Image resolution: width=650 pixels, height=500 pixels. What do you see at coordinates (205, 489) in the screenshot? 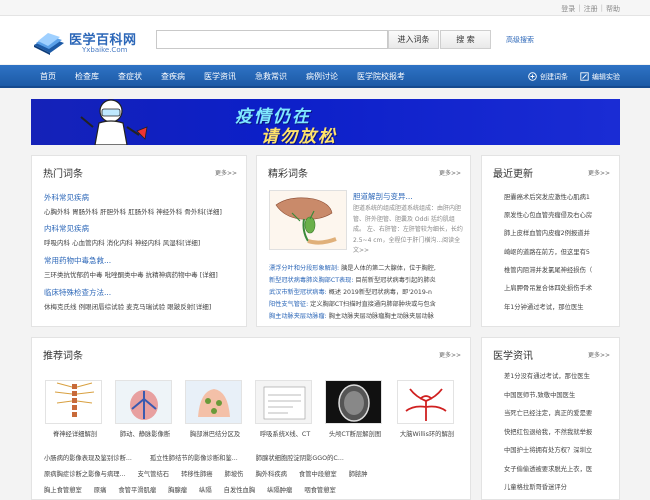
I see `tag-link: 纵隔` at bounding box center [205, 489].